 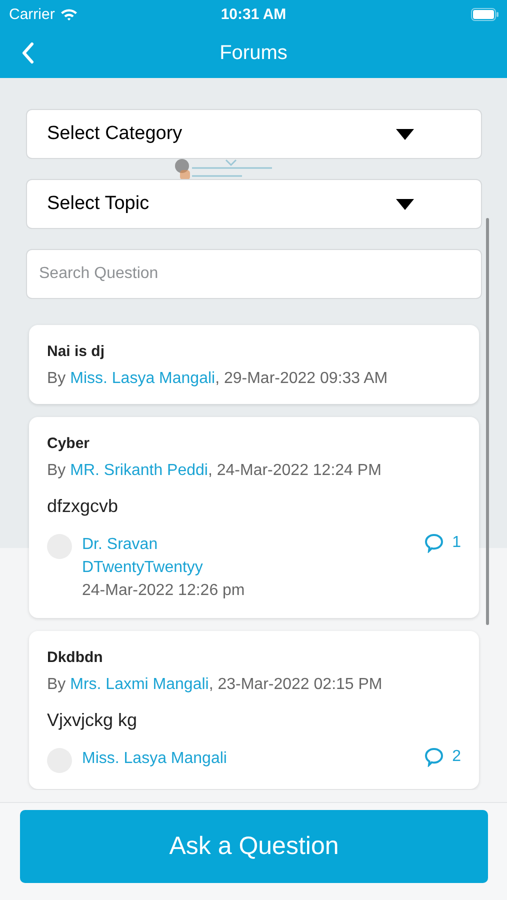 I want to click on author-link: Mrs. Laxmi Mangali, so click(x=139, y=684).